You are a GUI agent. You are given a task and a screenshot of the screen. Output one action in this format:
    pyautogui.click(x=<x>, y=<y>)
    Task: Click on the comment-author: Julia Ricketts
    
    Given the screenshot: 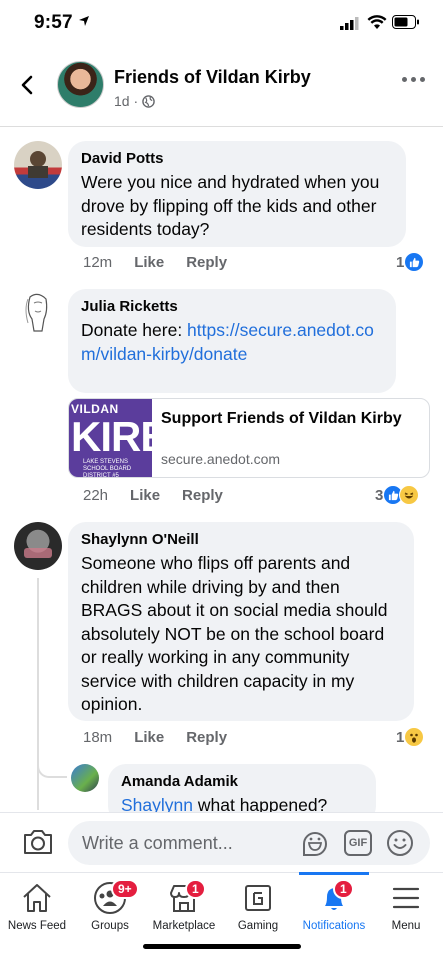 What is the action you would take?
    pyautogui.click(x=232, y=307)
    